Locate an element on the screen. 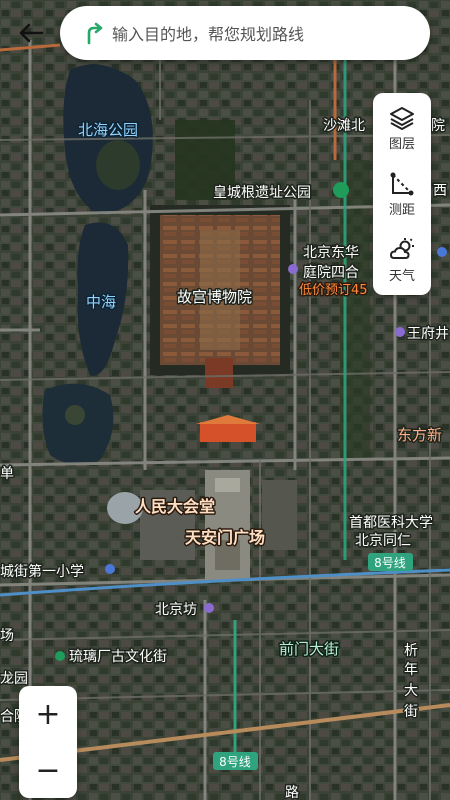 Image resolution: width=450 pixels, height=800 pixels. map-label-tiananmen: 天安门广场 is located at coordinates (225, 538).